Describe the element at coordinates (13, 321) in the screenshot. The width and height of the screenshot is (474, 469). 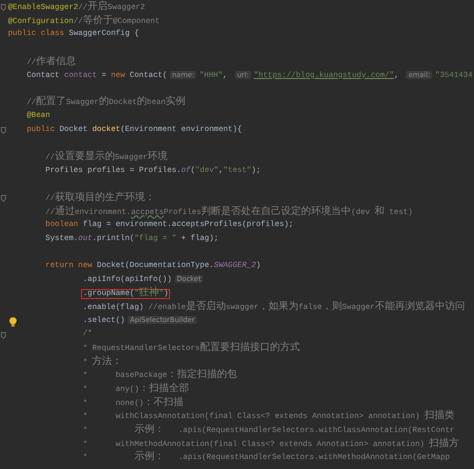
I see `lightbulb-icon` at that location.